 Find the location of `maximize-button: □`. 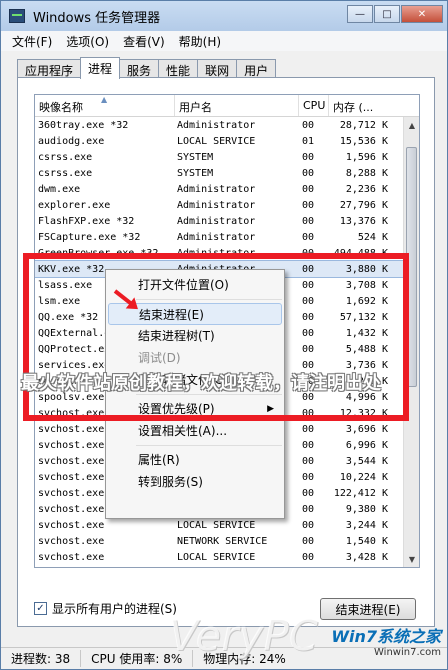

maximize-button: □ is located at coordinates (387, 14).